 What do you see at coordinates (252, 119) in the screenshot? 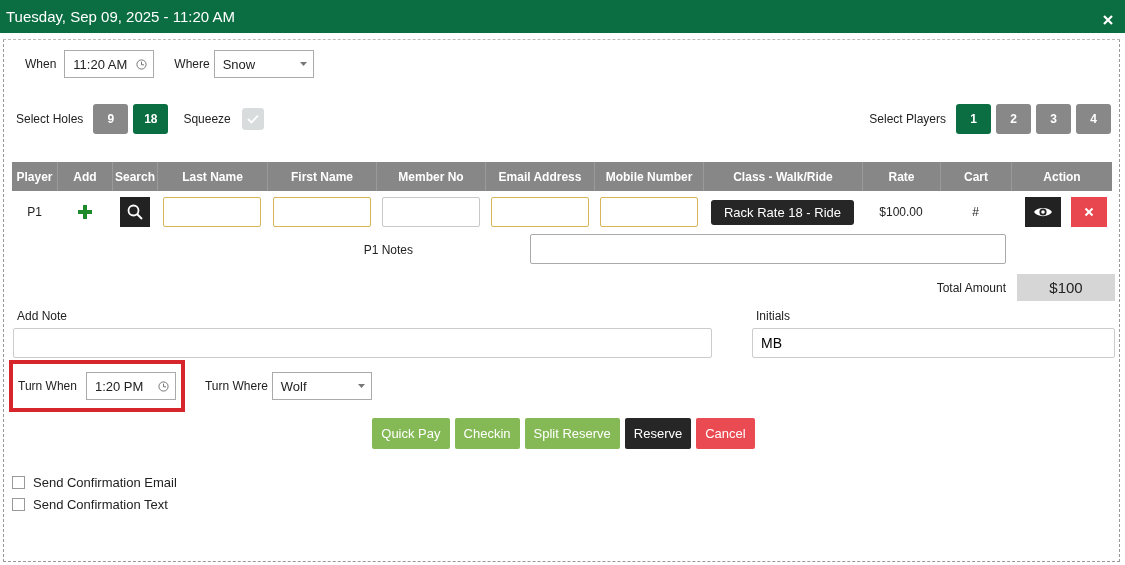
I see `check-icon` at bounding box center [252, 119].